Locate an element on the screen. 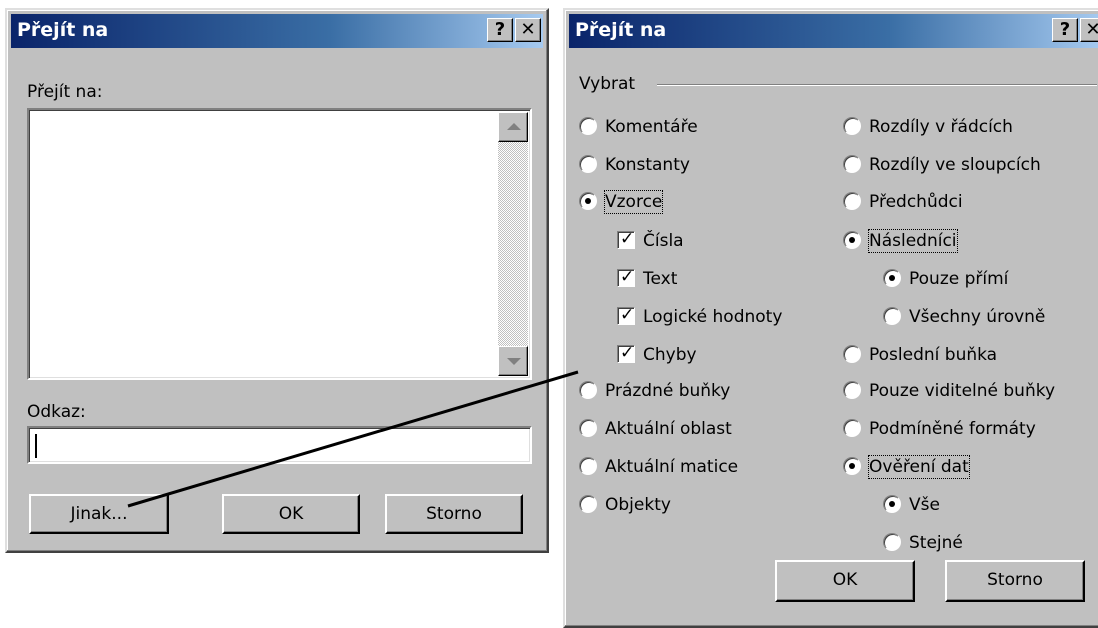  goto-dialog-titlebar: Přejít na ? ✕ is located at coordinates (277, 31).